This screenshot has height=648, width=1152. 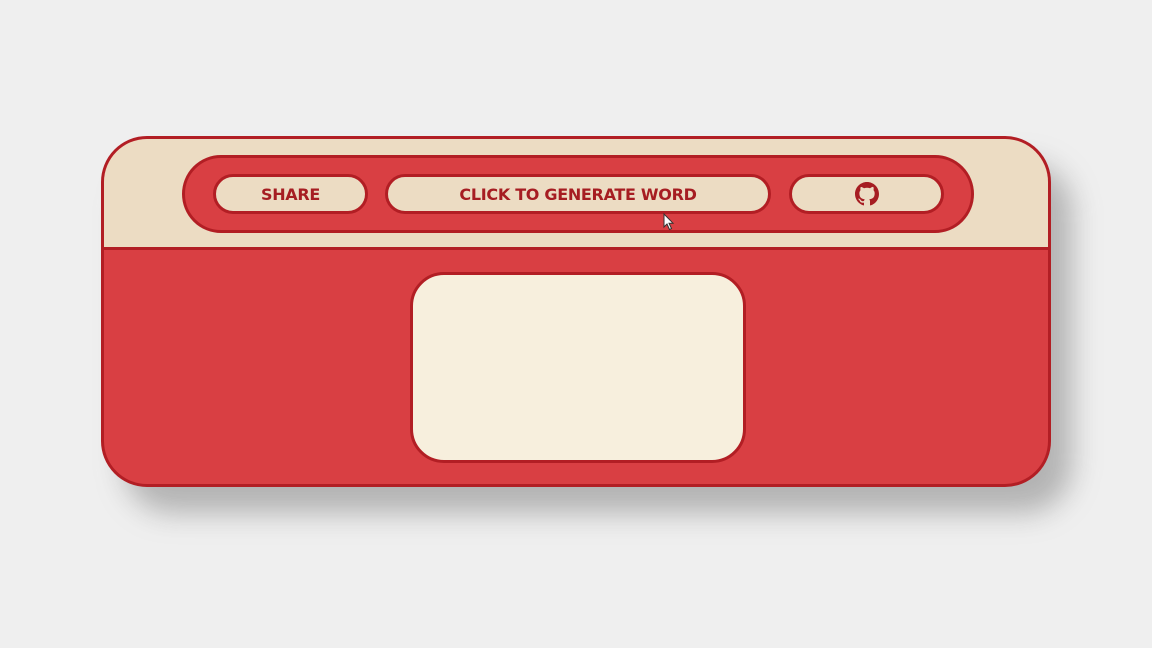 I want to click on word-display-card, so click(x=578, y=367).